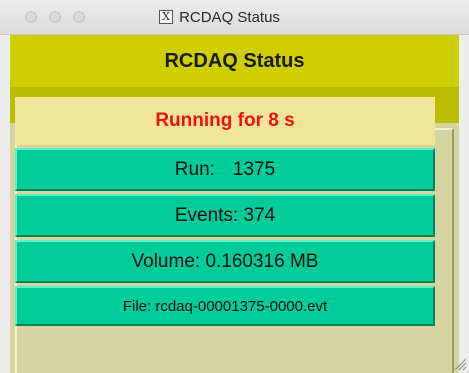  What do you see at coordinates (254, 169) in the screenshot?
I see `run-number: 1375` at bounding box center [254, 169].